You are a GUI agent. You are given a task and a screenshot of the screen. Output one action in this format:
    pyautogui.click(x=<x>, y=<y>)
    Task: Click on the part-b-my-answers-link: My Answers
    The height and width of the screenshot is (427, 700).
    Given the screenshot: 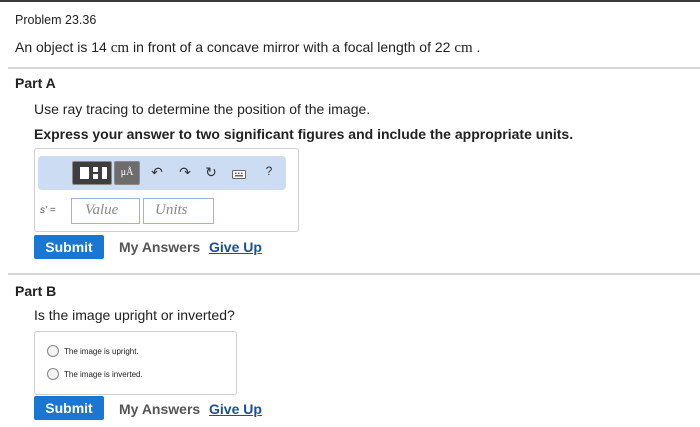 What is the action you would take?
    pyautogui.click(x=159, y=409)
    